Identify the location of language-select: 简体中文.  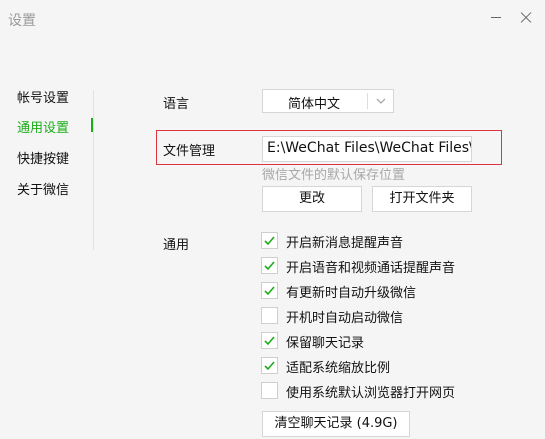
(328, 101).